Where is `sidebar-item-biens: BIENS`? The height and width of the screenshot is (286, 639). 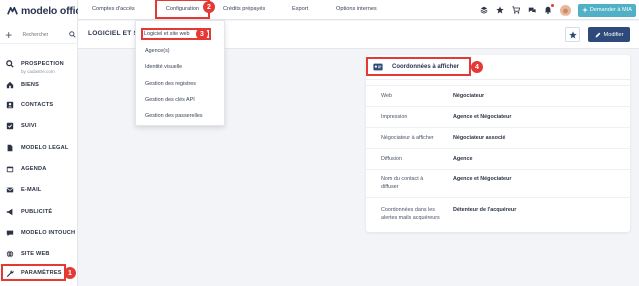
sidebar-item-biens: BIENS is located at coordinates (39, 85).